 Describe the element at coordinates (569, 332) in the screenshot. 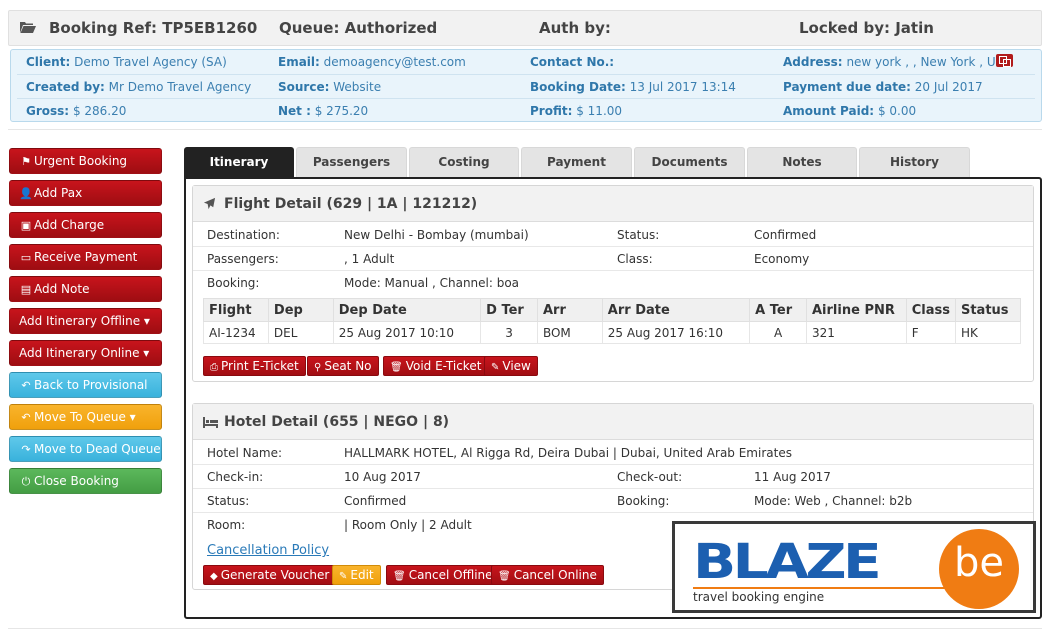

I see `cell-arr: BOM` at that location.